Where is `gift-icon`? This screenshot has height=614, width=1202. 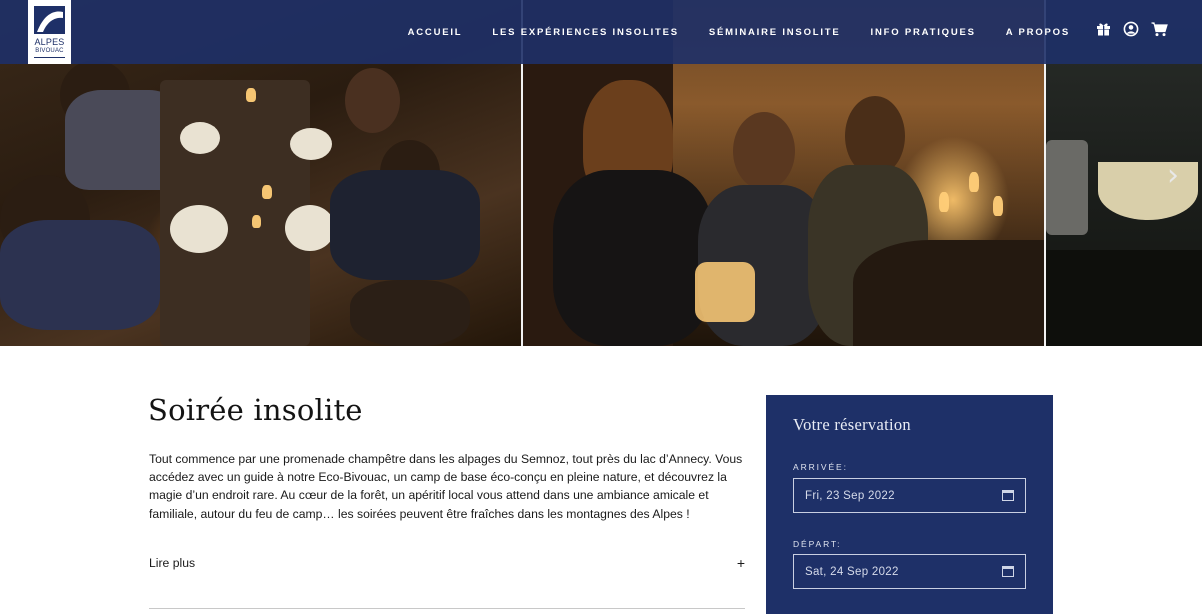 gift-icon is located at coordinates (1103, 29).